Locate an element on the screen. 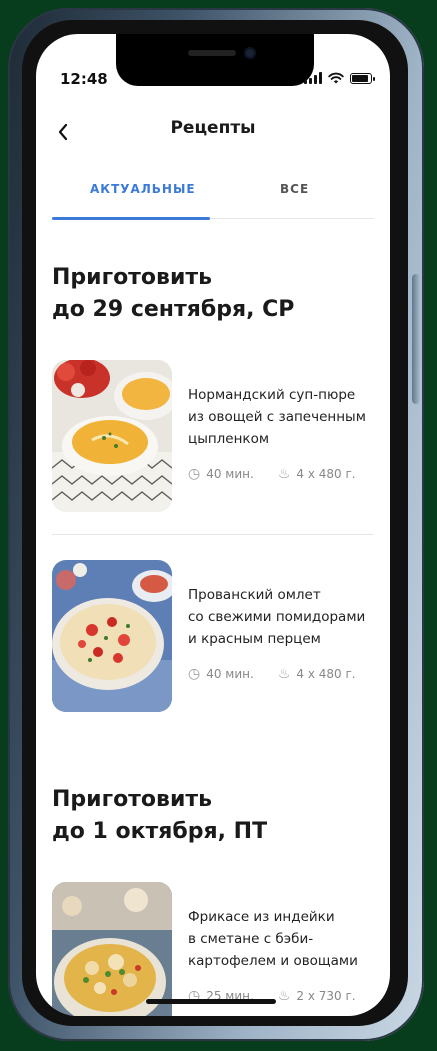 This screenshot has width=437, height=1051. battery-icon is located at coordinates (362, 78).